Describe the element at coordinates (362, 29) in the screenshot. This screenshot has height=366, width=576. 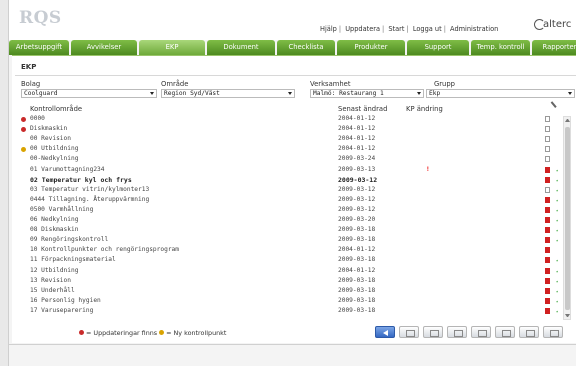
I see `refresh-link: Uppdatera` at that location.